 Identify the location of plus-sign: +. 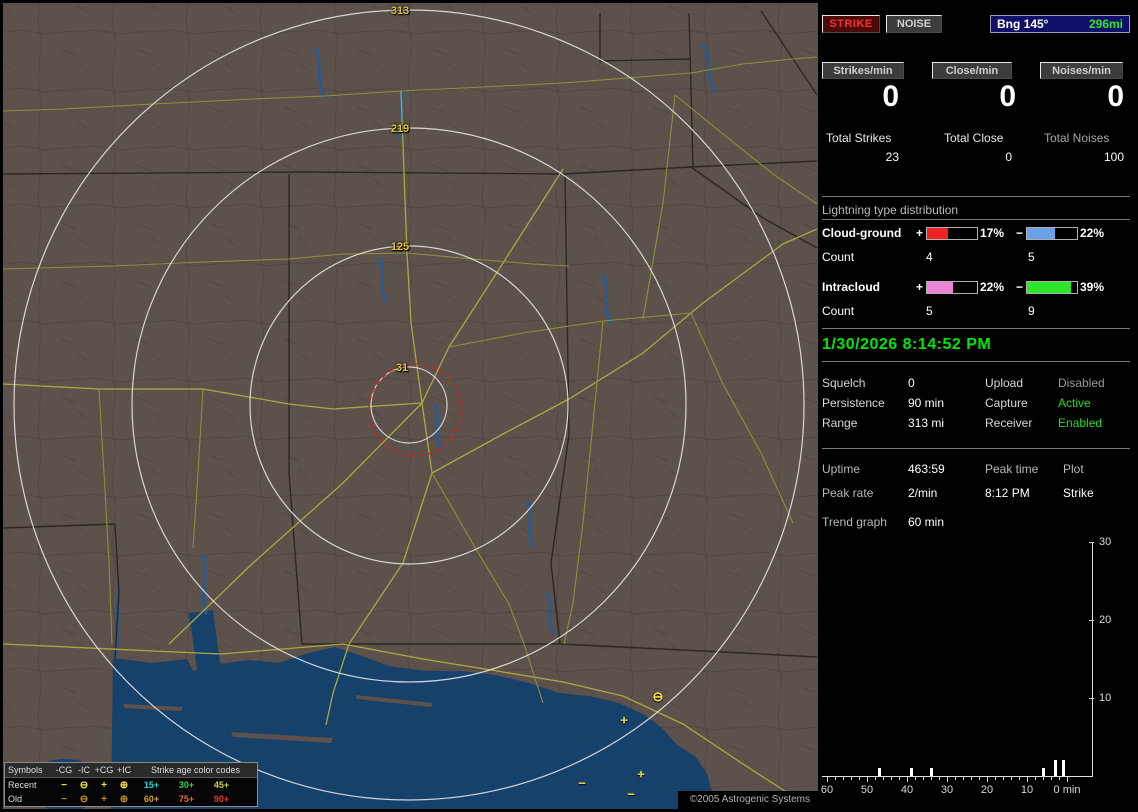
(920, 287).